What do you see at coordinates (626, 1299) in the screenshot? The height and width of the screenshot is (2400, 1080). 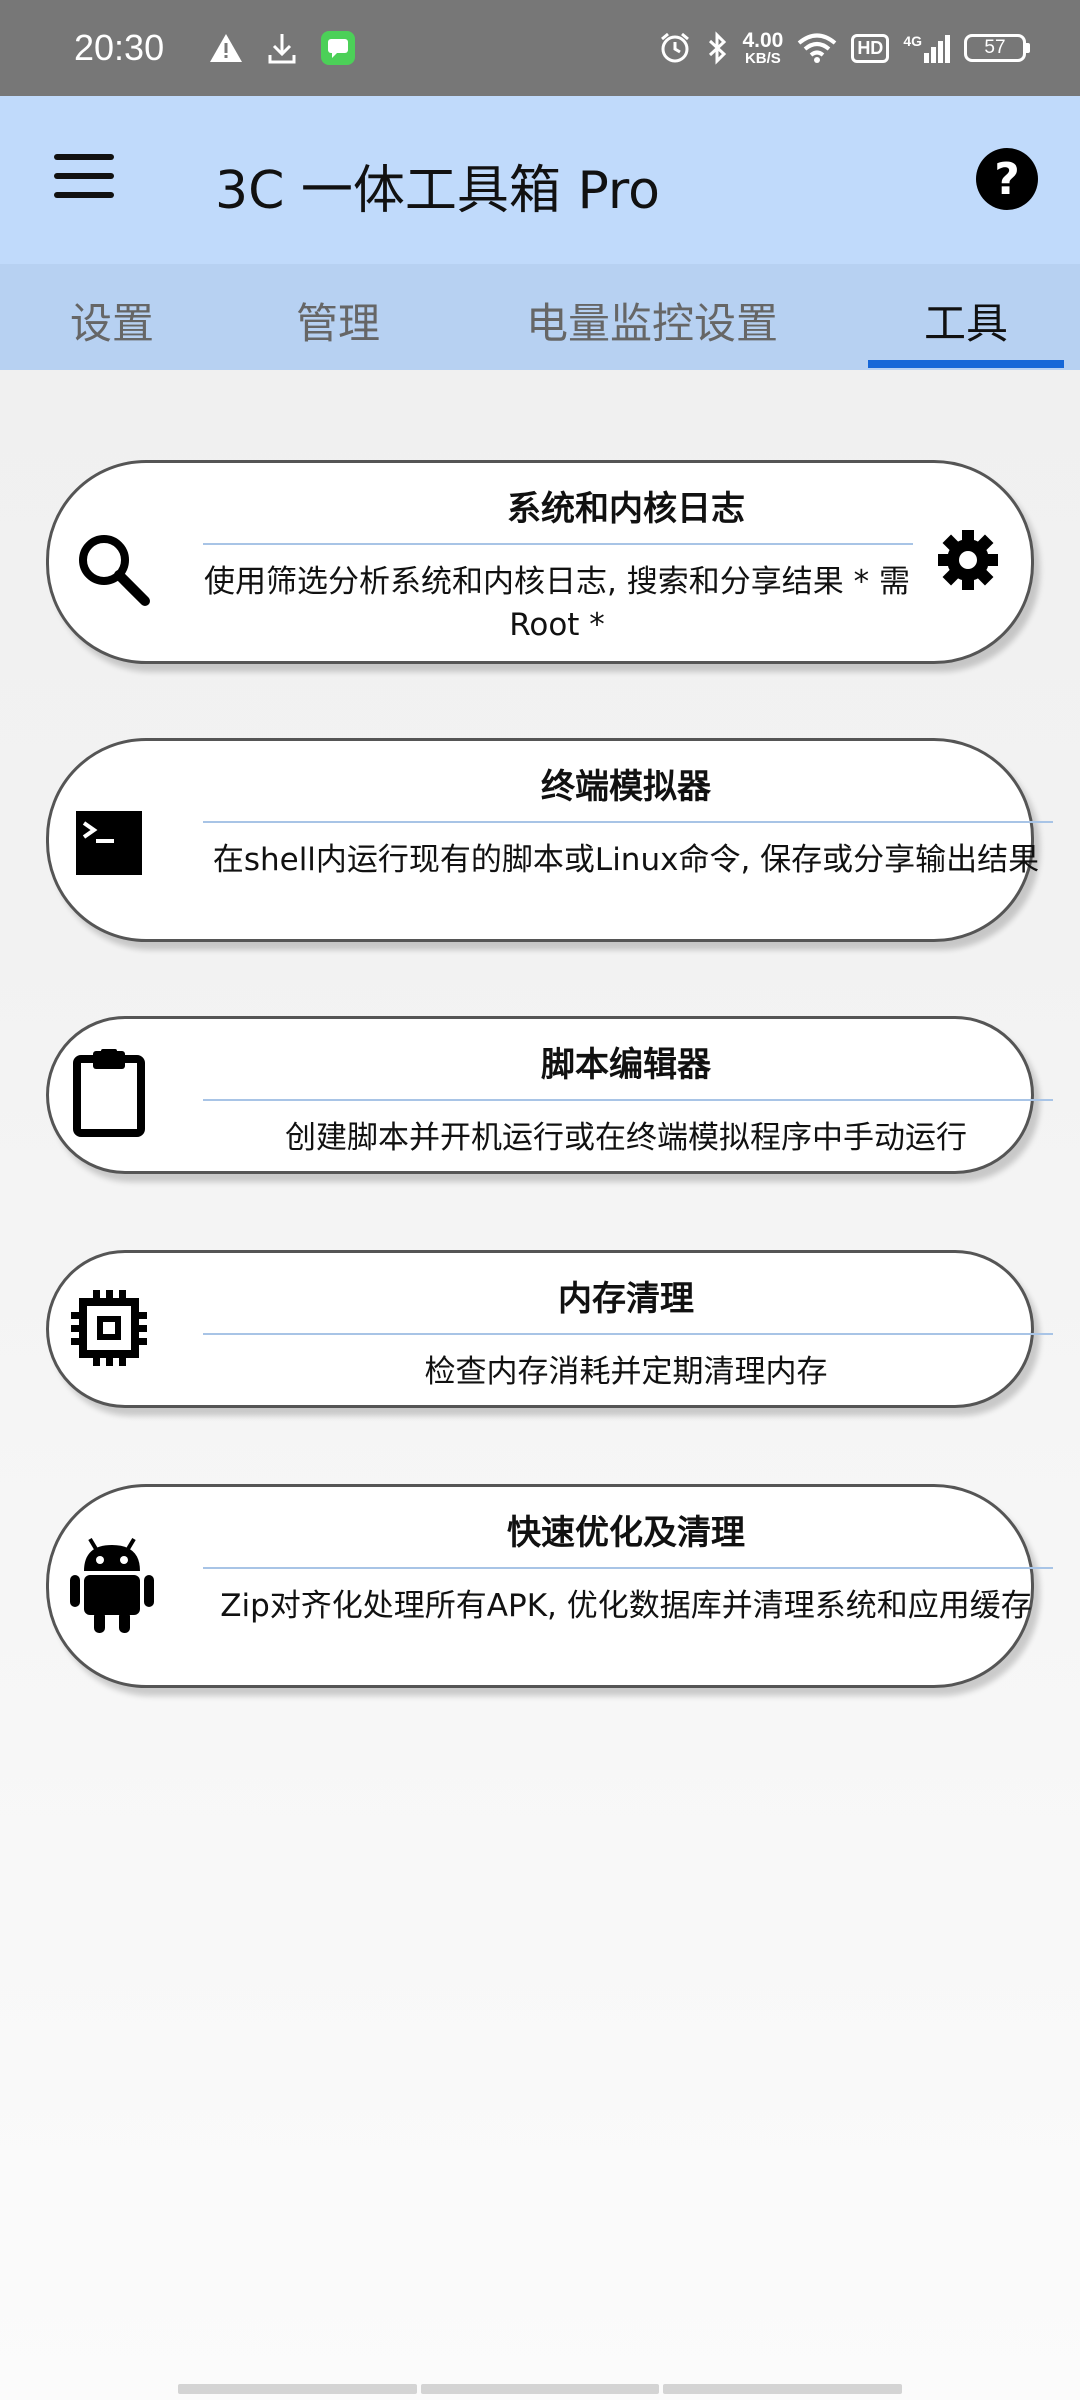 I see `tool-title: 内存清理` at bounding box center [626, 1299].